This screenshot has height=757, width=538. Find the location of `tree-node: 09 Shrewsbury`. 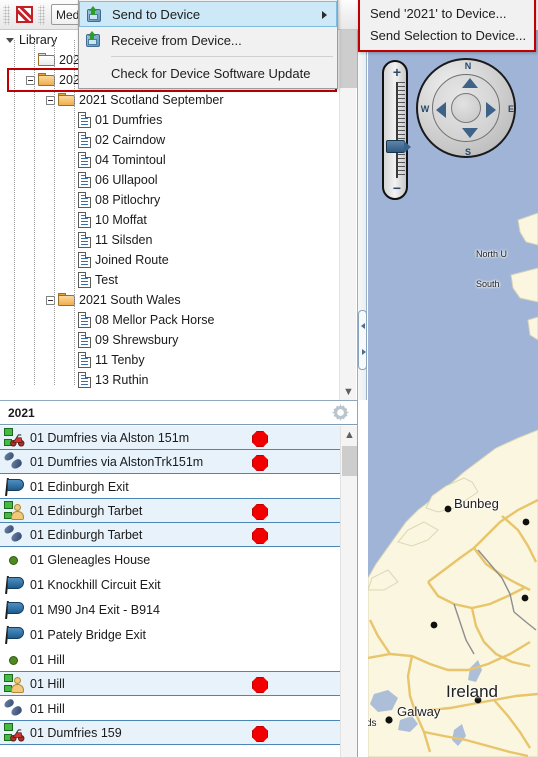

tree-node: 09 Shrewsbury is located at coordinates (169, 340).